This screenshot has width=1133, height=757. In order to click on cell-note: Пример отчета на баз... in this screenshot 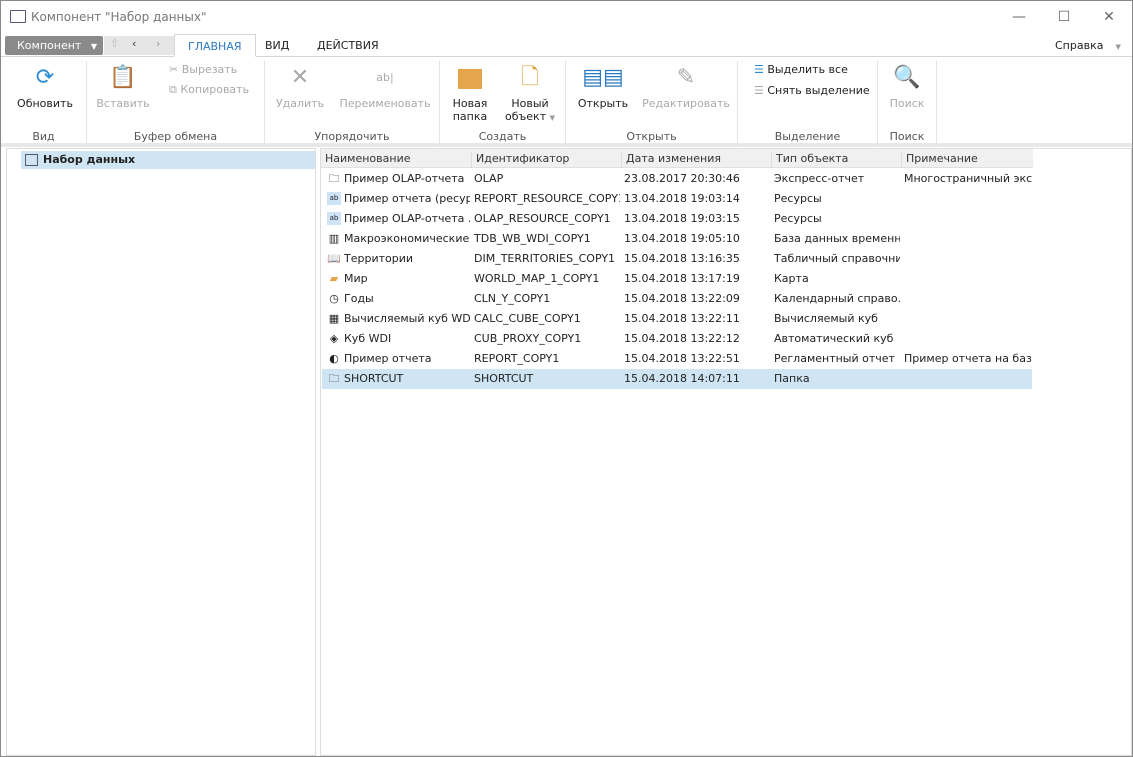, I will do `click(968, 358)`.